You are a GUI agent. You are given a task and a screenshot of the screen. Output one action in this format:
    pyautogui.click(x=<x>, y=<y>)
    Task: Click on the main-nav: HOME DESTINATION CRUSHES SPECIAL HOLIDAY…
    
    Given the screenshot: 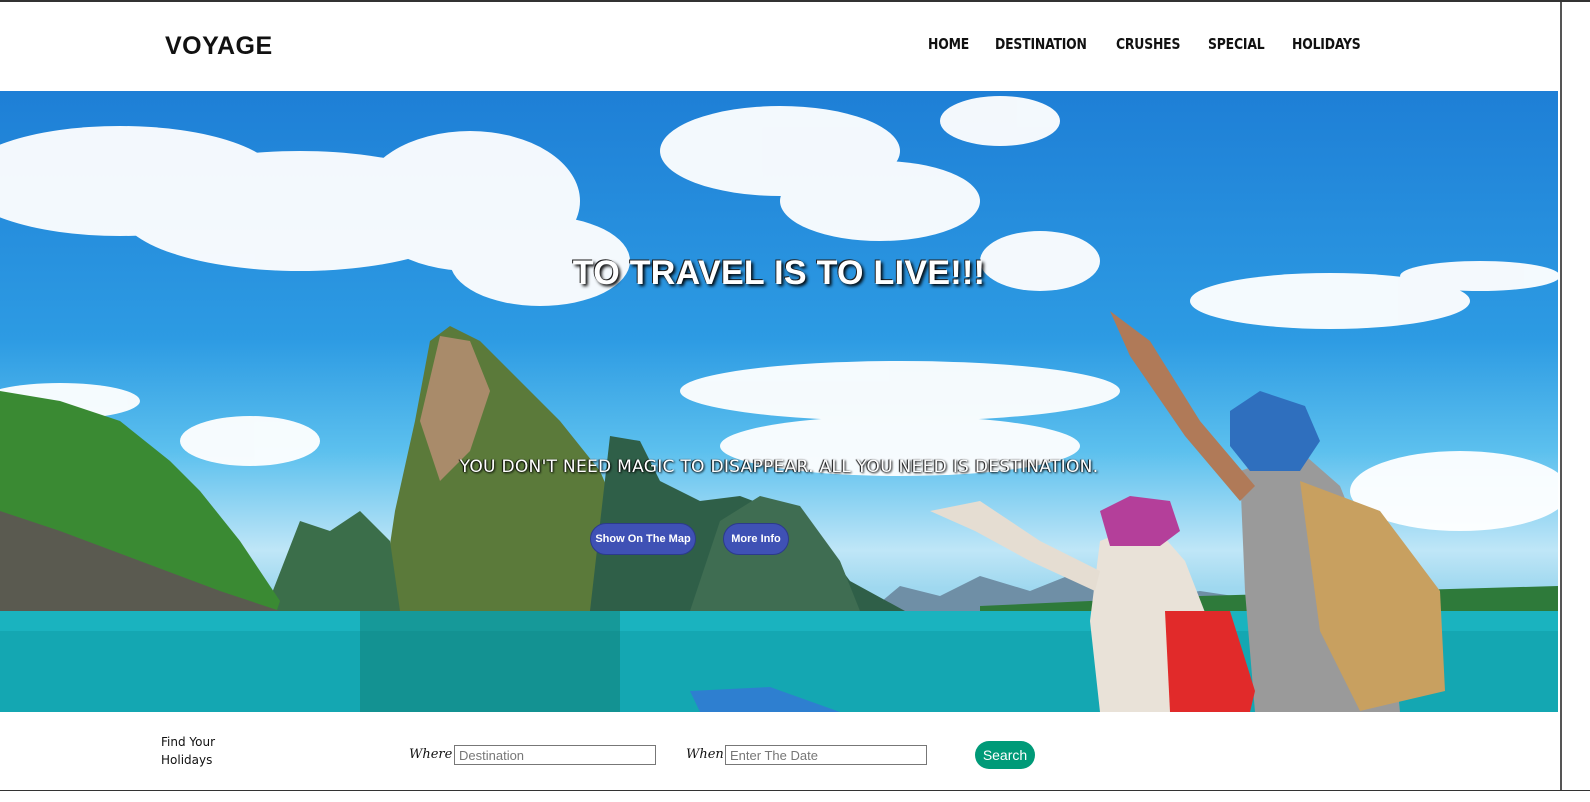 What is the action you would take?
    pyautogui.click(x=1147, y=44)
    